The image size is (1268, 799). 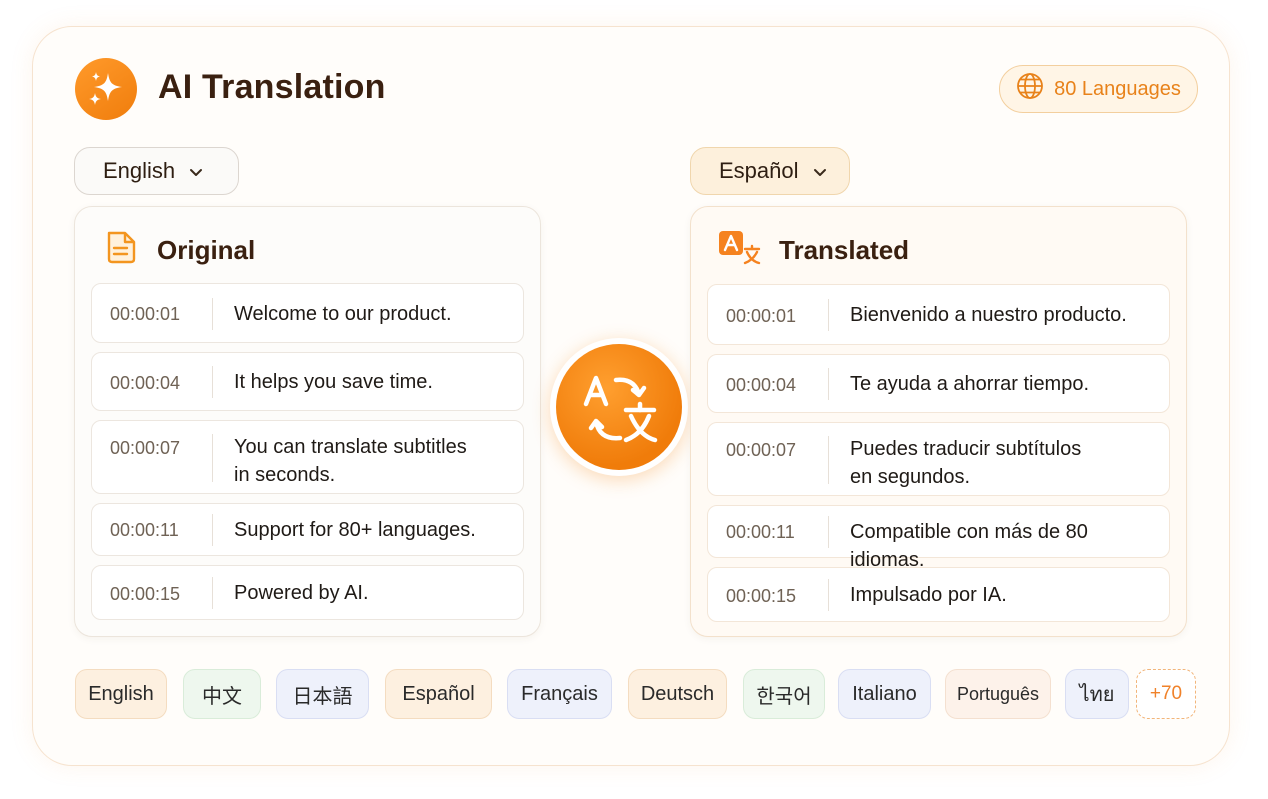 I want to click on language-chip-korean: 한국어, so click(x=784, y=694).